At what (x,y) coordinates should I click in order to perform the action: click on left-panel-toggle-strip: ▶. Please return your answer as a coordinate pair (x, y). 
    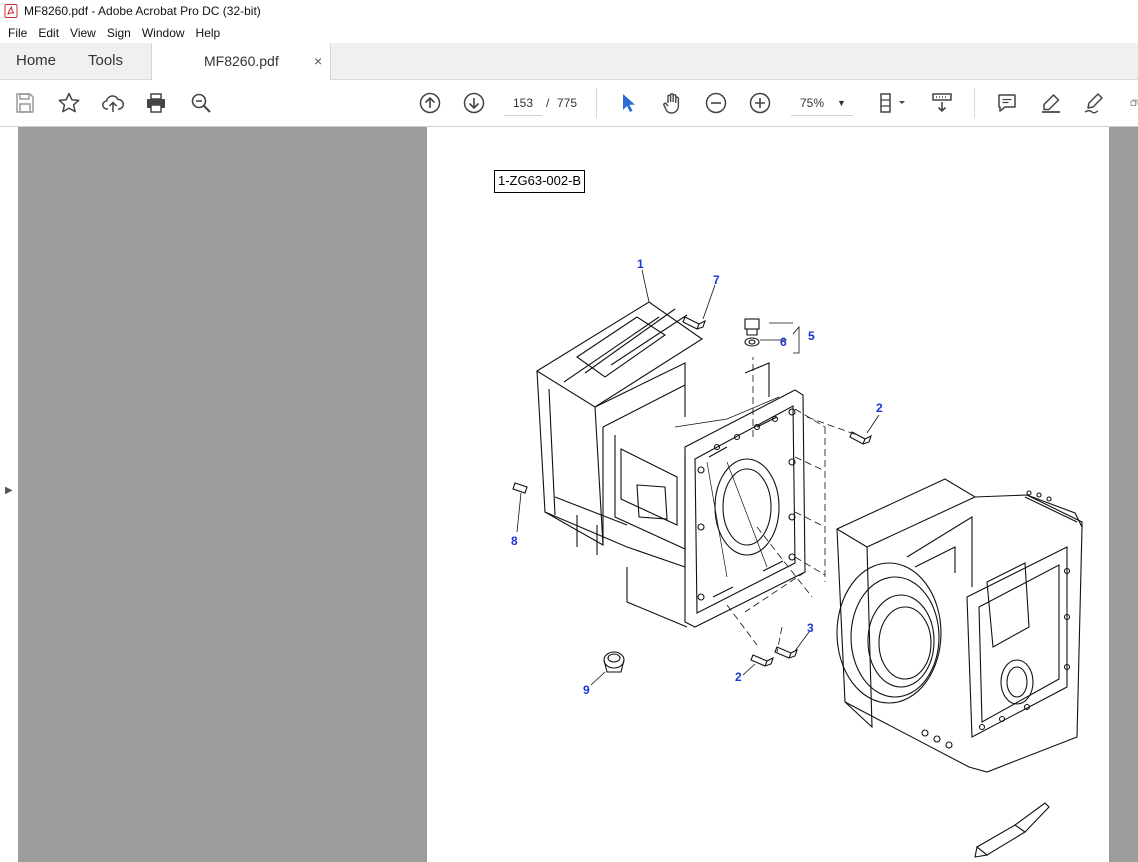
    Looking at the image, I should click on (9, 494).